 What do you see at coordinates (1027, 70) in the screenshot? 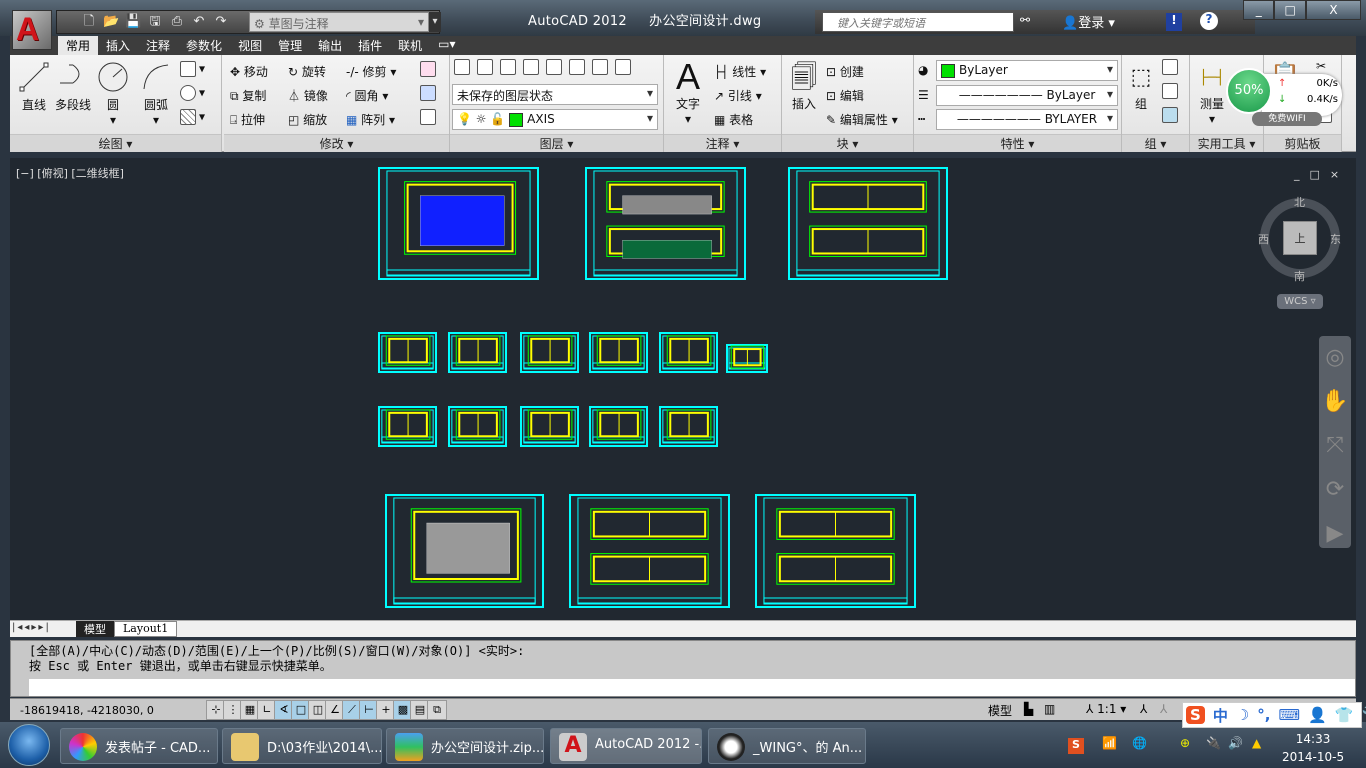
I see `color-dropdown: ByLayer` at bounding box center [1027, 70].